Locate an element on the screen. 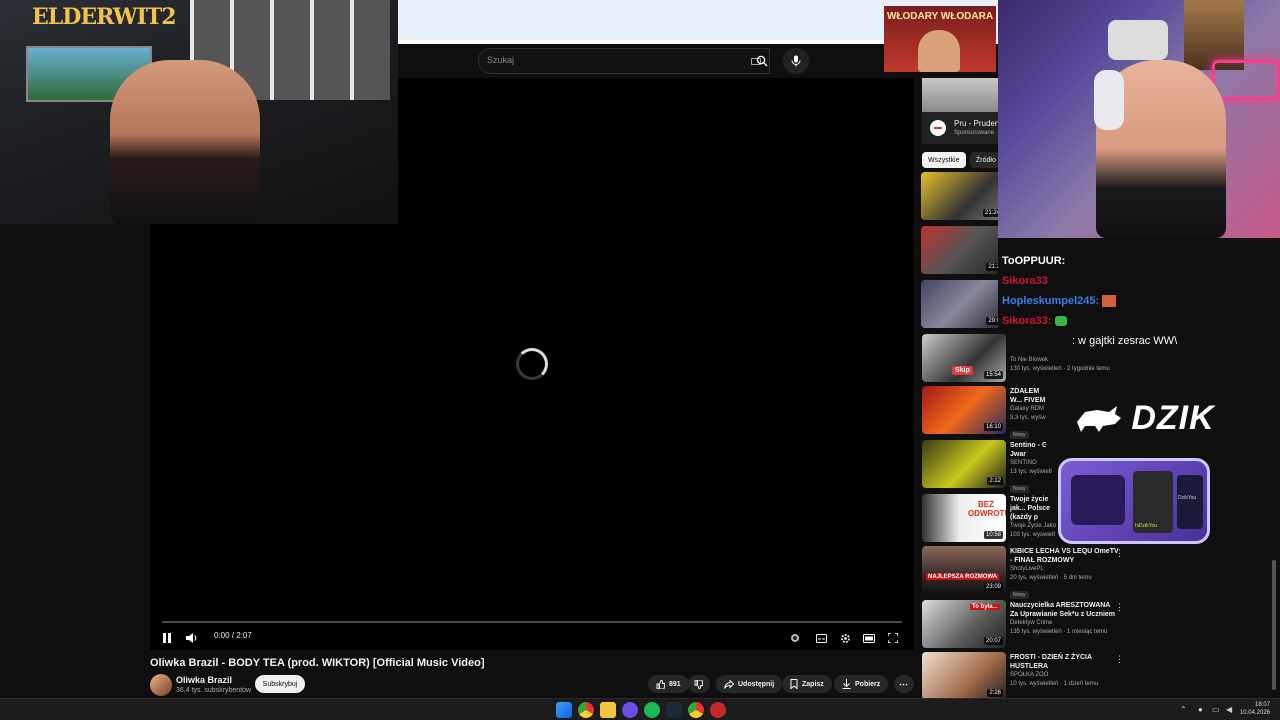 This screenshot has width=1280, height=720. subscribe-button: Subskrybuj is located at coordinates (280, 684).